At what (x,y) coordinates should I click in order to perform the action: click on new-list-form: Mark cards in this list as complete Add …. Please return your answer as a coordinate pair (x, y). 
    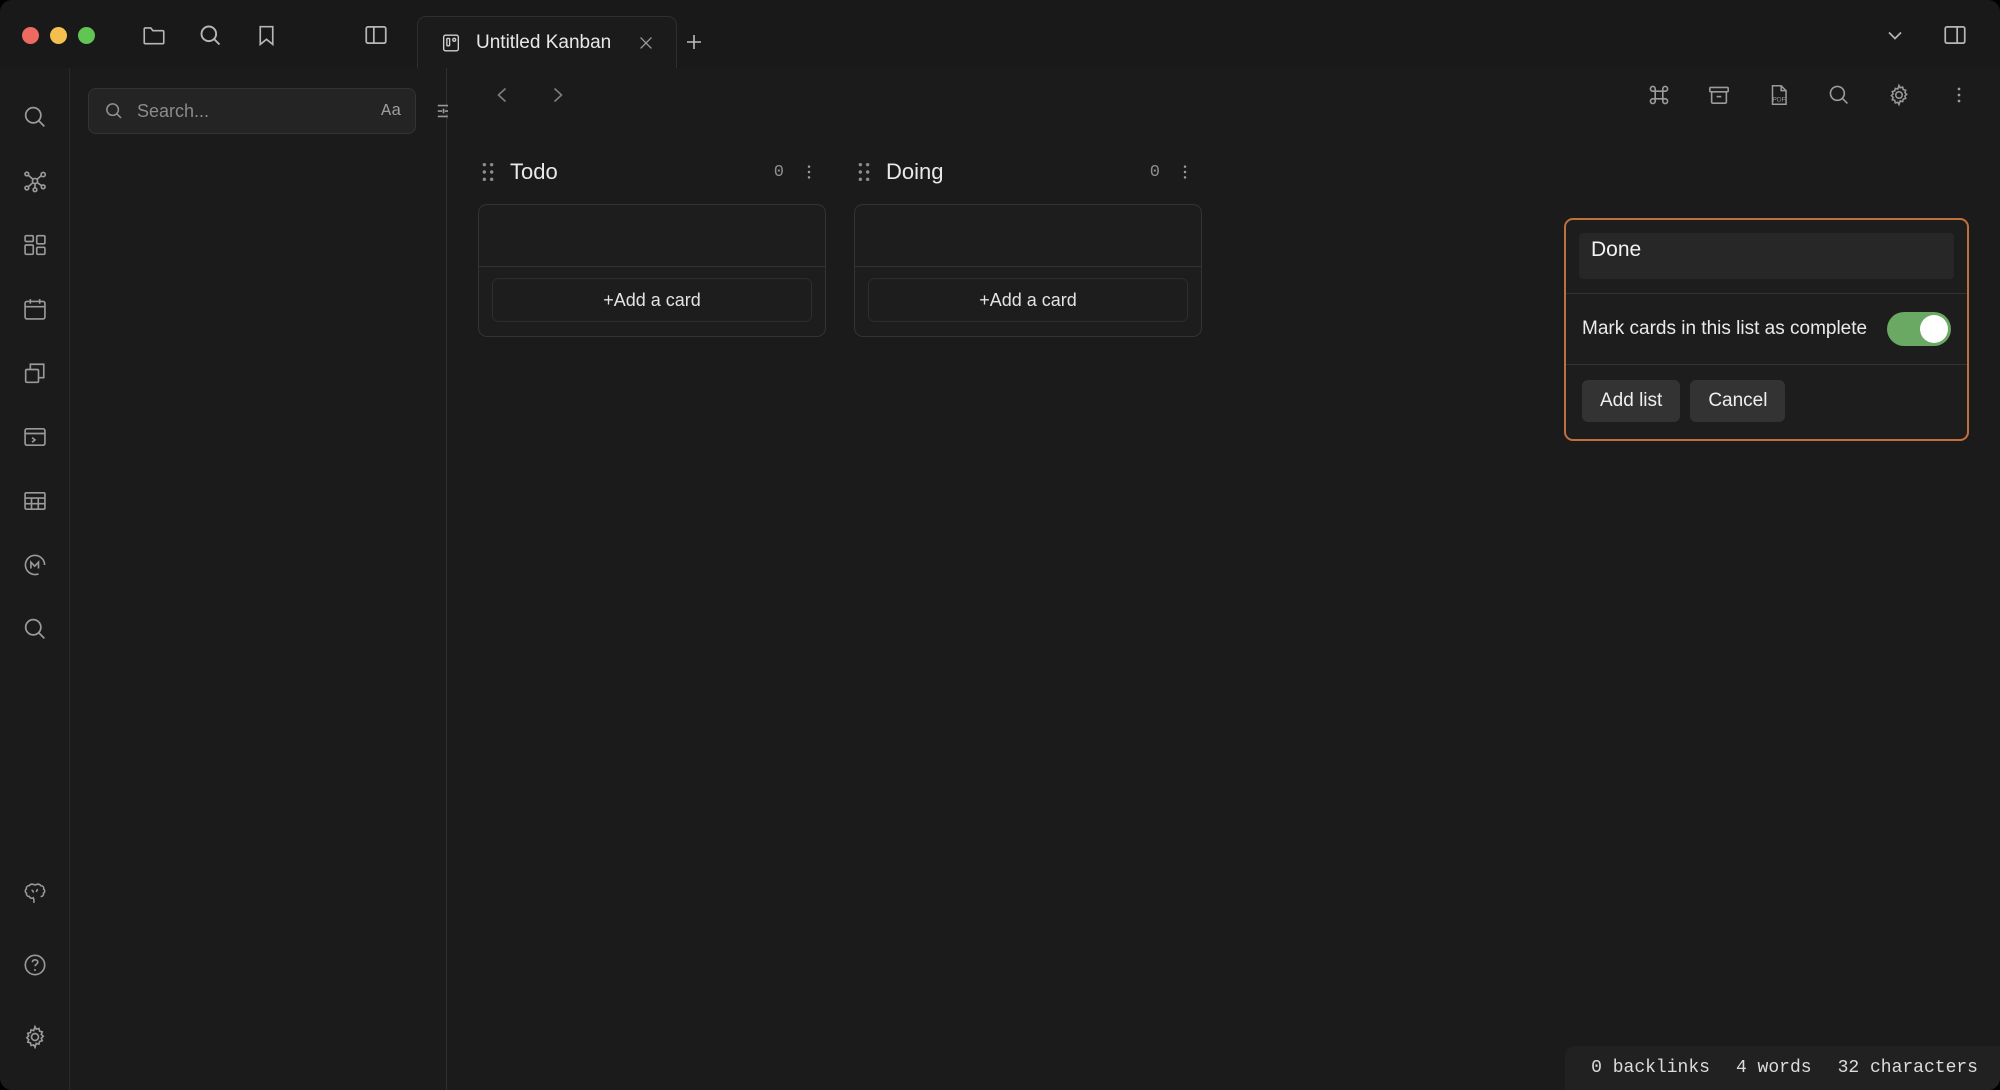
    Looking at the image, I should click on (1766, 329).